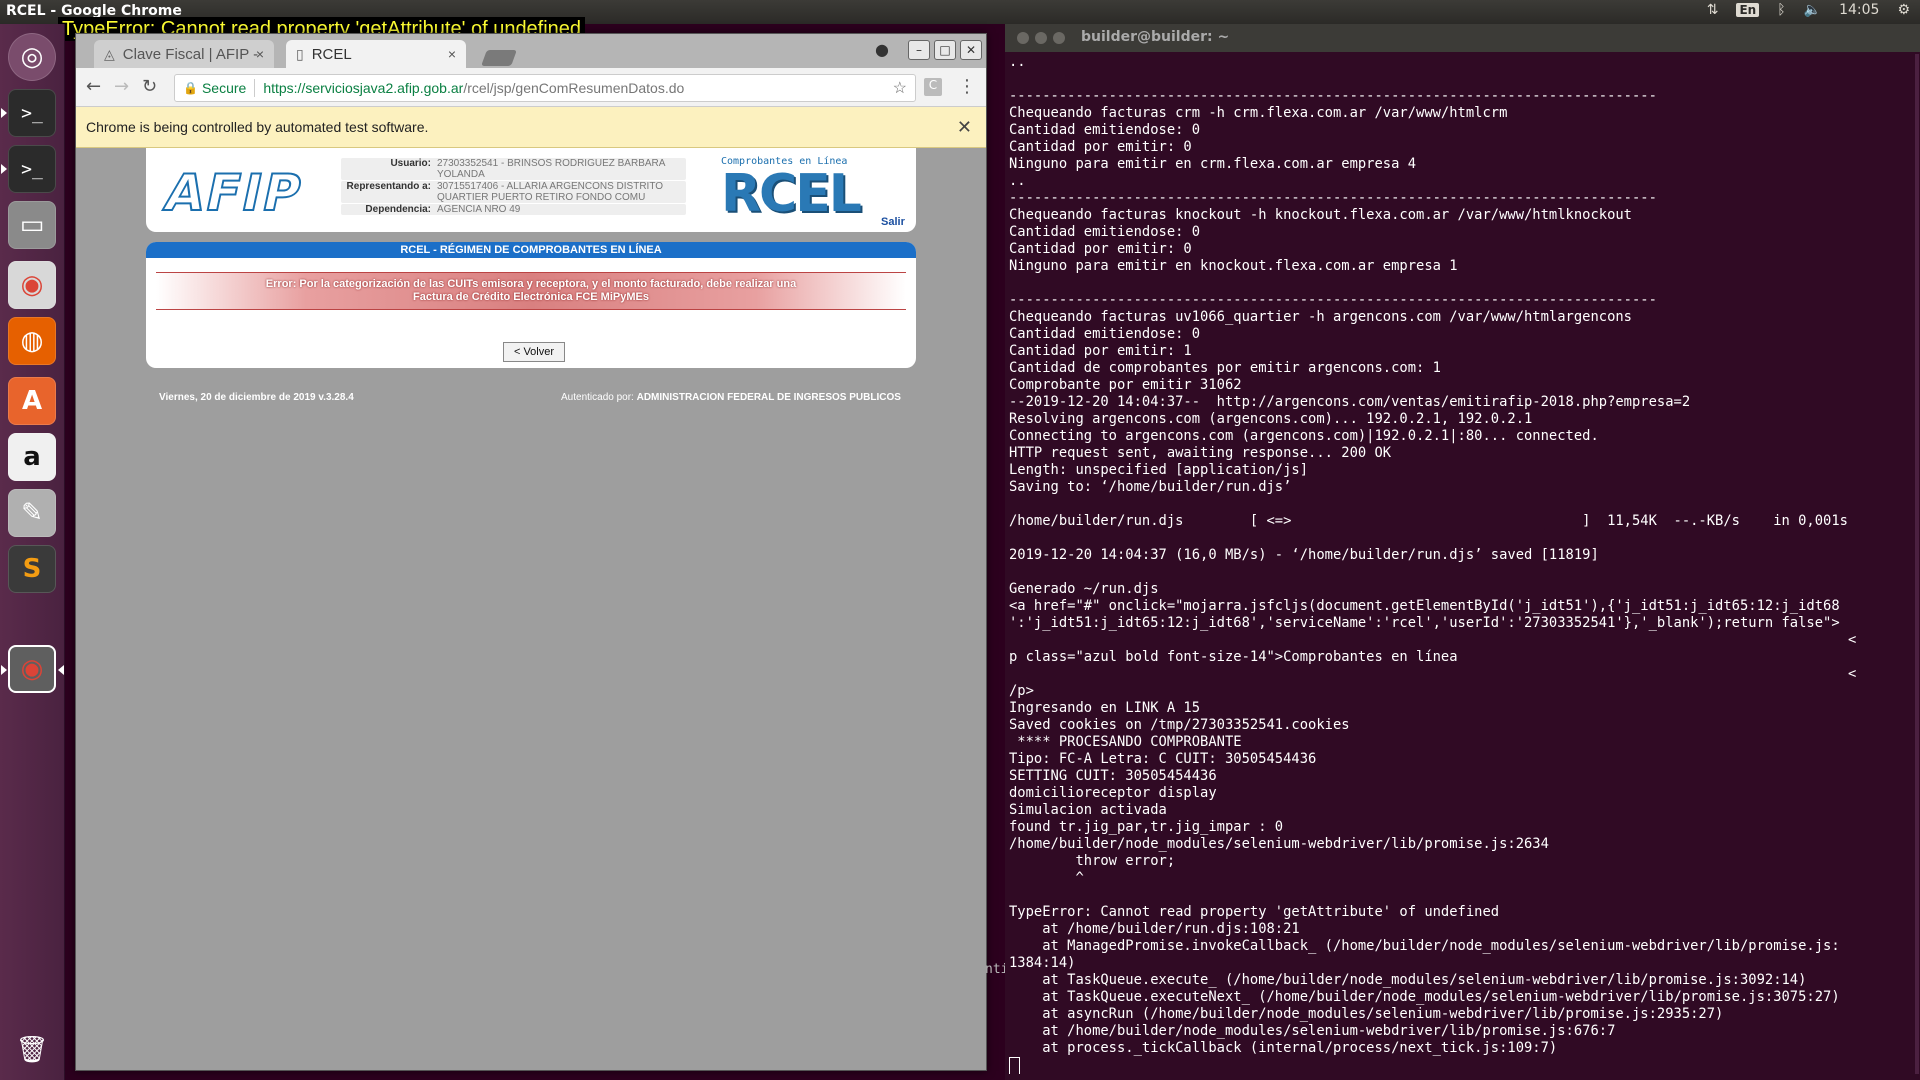 Image resolution: width=1920 pixels, height=1080 pixels. What do you see at coordinates (32, 57) in the screenshot?
I see `ubuntu-dash-icon: ◎` at bounding box center [32, 57].